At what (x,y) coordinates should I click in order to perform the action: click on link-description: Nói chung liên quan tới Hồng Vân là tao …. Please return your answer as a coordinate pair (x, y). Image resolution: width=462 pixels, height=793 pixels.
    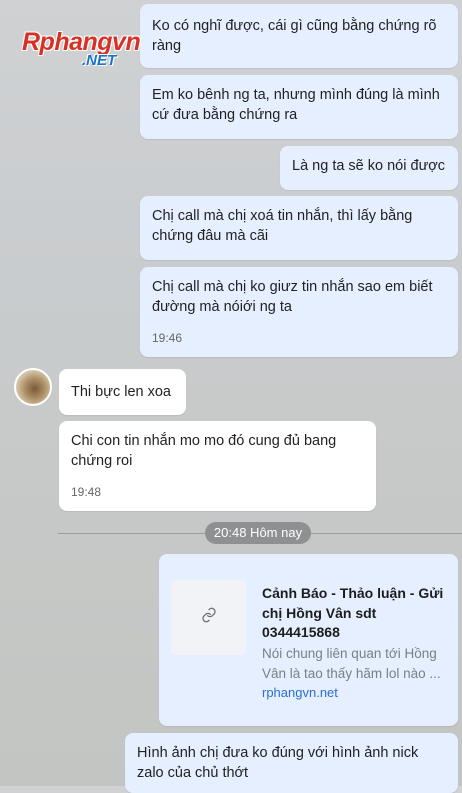
    Looking at the image, I should click on (351, 663).